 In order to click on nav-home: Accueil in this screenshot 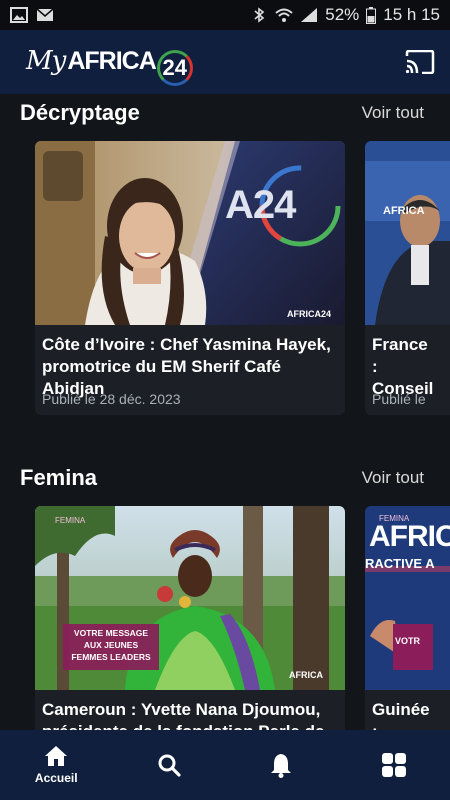, I will do `click(56, 765)`.